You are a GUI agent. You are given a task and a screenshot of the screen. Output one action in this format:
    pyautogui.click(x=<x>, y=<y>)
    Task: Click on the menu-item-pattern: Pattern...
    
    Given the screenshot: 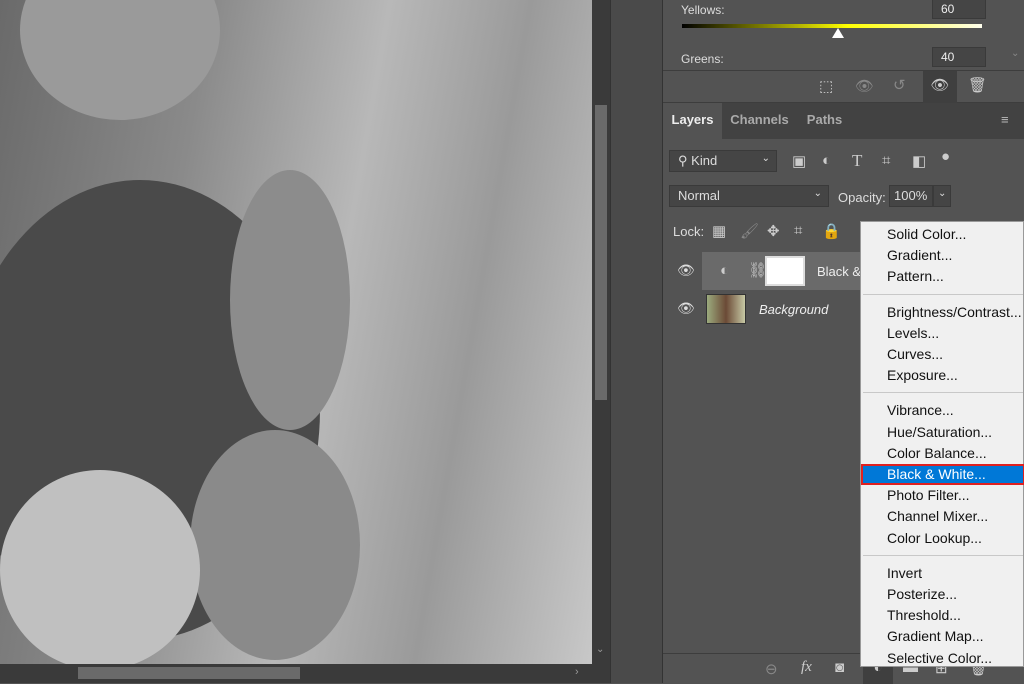 What is the action you would take?
    pyautogui.click(x=942, y=276)
    